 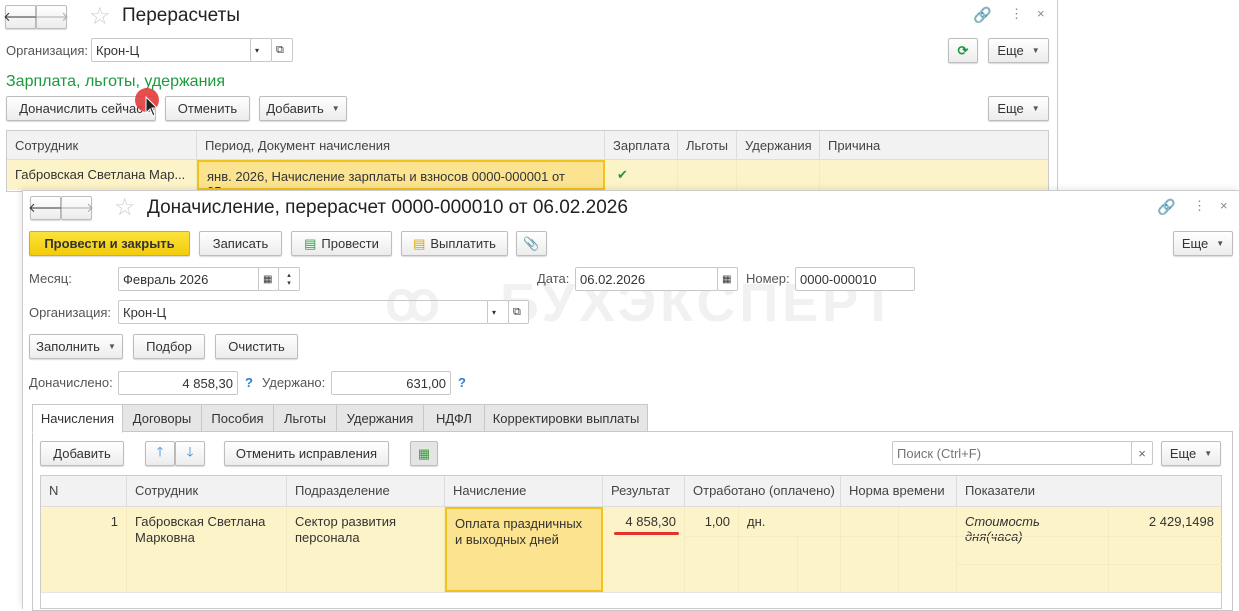 I want to click on col-n: N, so click(x=84, y=491).